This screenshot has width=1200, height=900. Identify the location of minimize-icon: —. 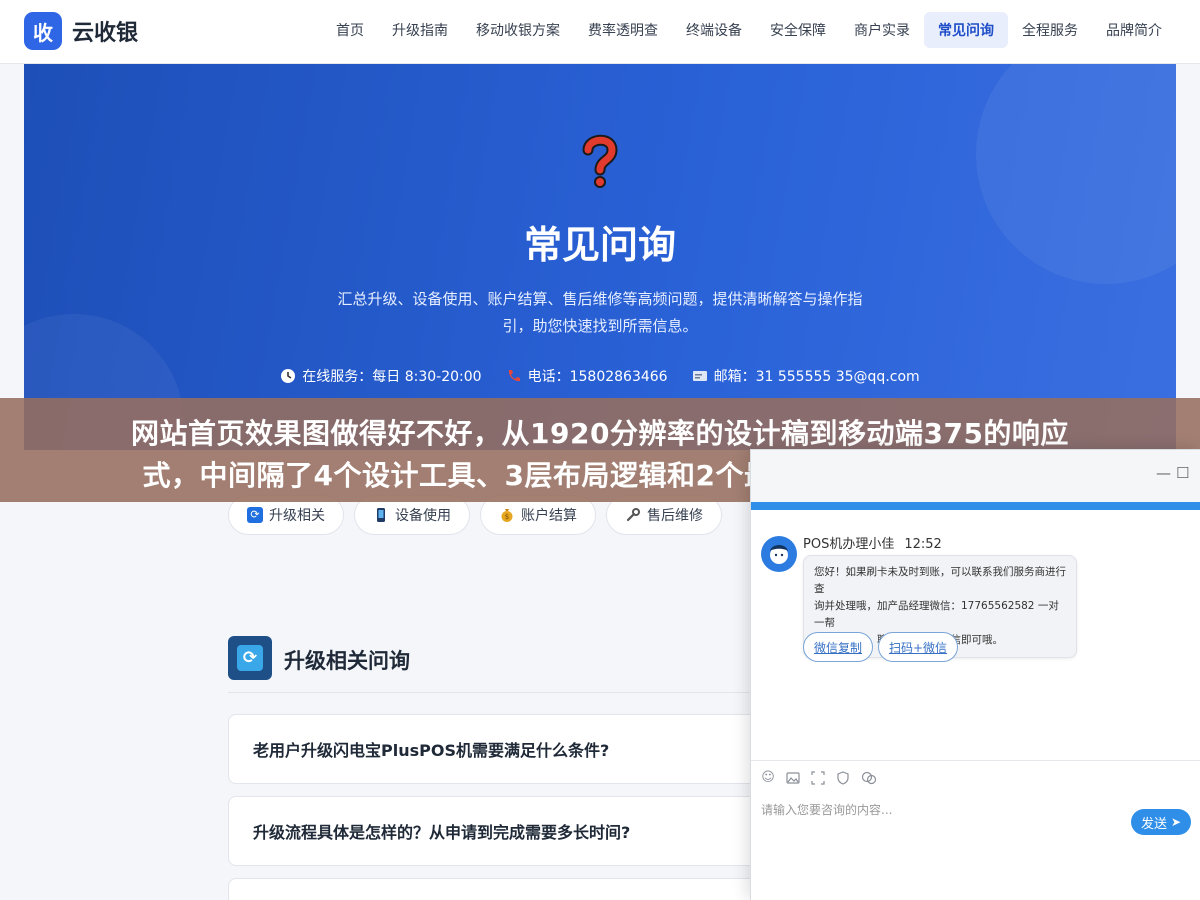
(1163, 473).